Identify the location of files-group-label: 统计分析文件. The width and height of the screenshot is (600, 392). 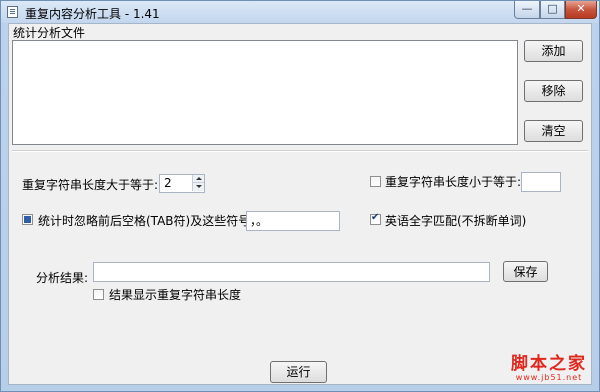
(49, 33).